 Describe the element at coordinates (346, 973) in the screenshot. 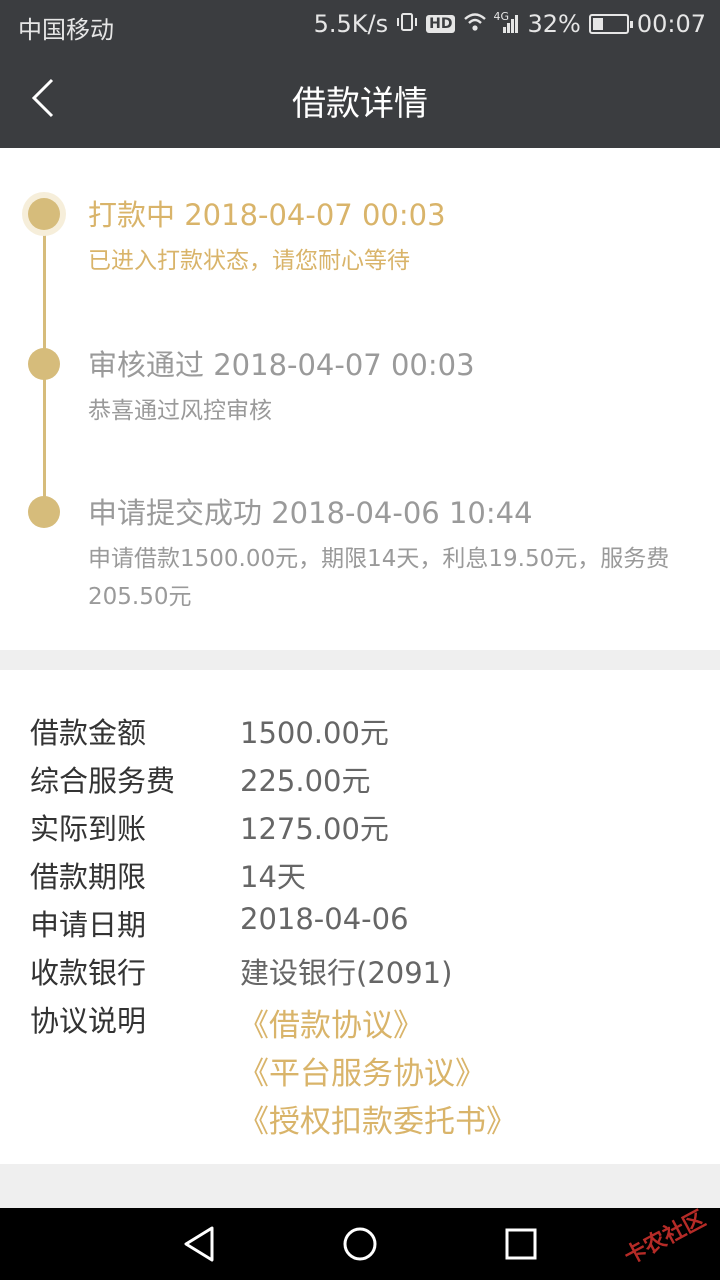

I see `detail-value: 建设银行(2091)` at that location.